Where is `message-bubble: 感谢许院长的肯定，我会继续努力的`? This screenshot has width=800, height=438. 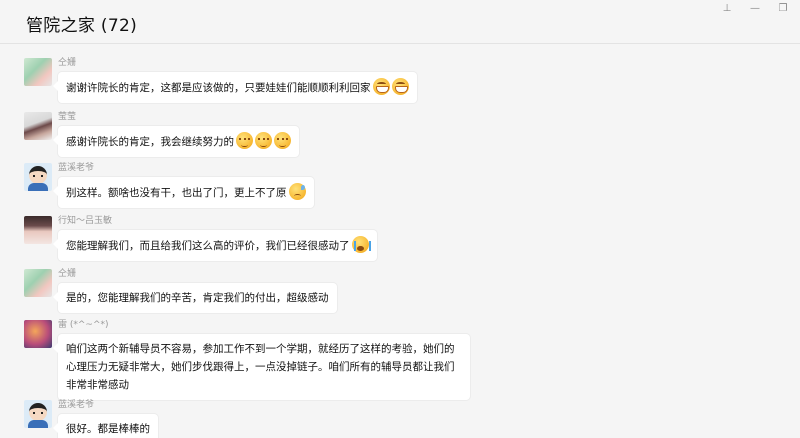
message-bubble: 感谢许院长的肯定，我会继续努力的 is located at coordinates (176, 141).